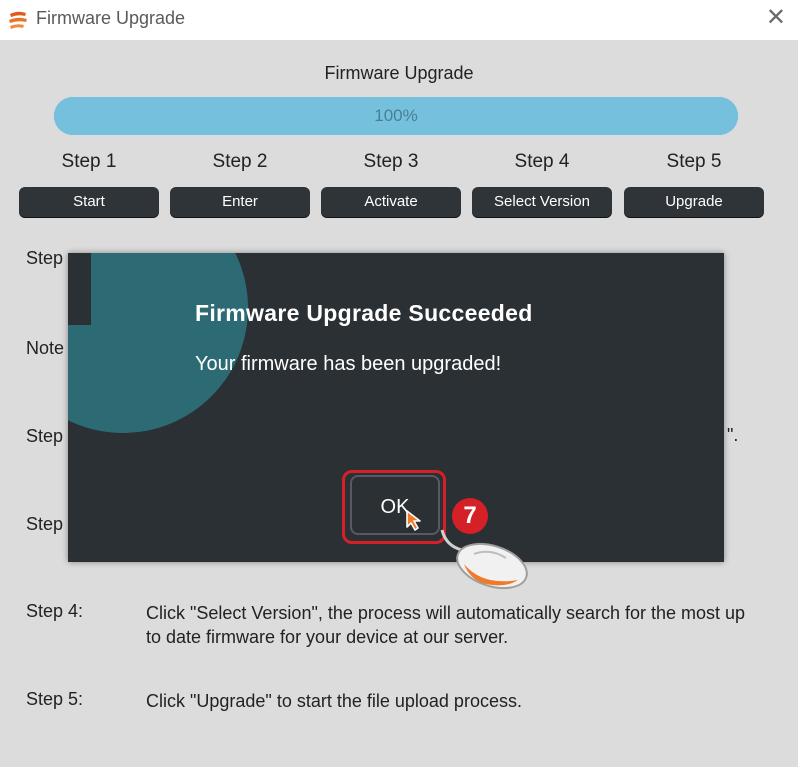  Describe the element at coordinates (240, 161) in the screenshot. I see `step-2-label: Step 2` at that location.